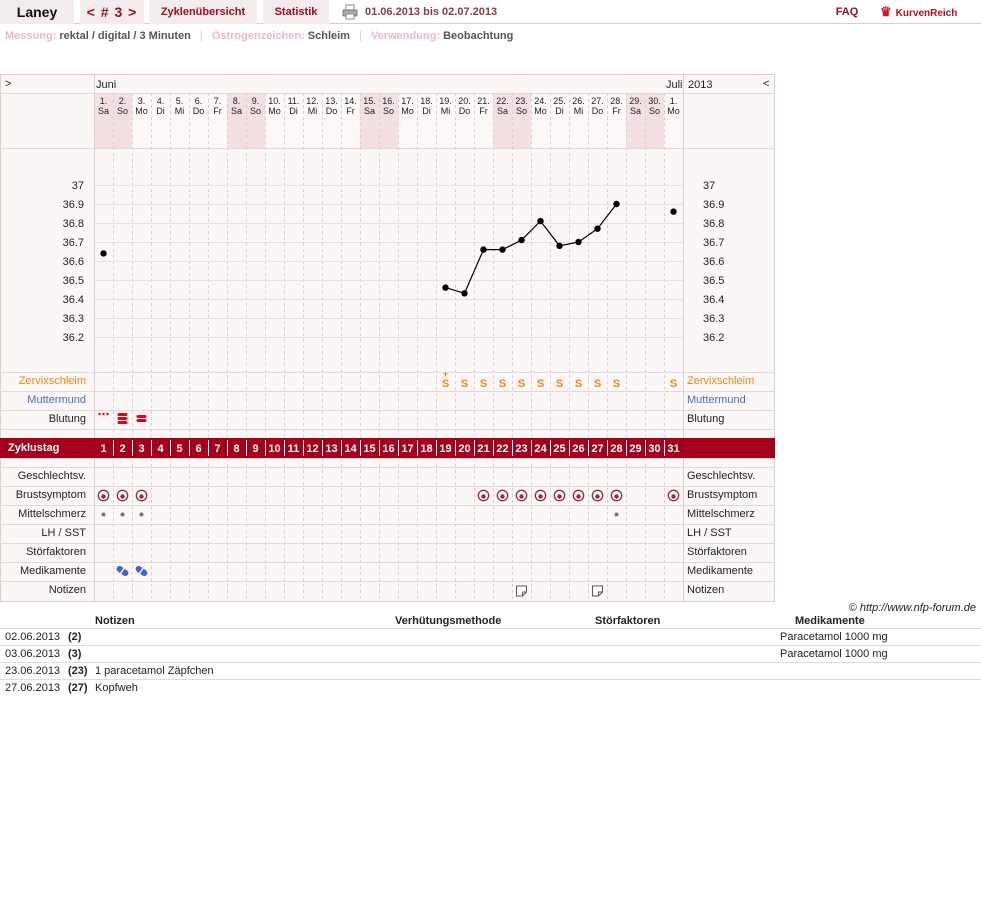 The width and height of the screenshot is (981, 920). I want to click on y-tick-label-right: 36.8, so click(713, 224).